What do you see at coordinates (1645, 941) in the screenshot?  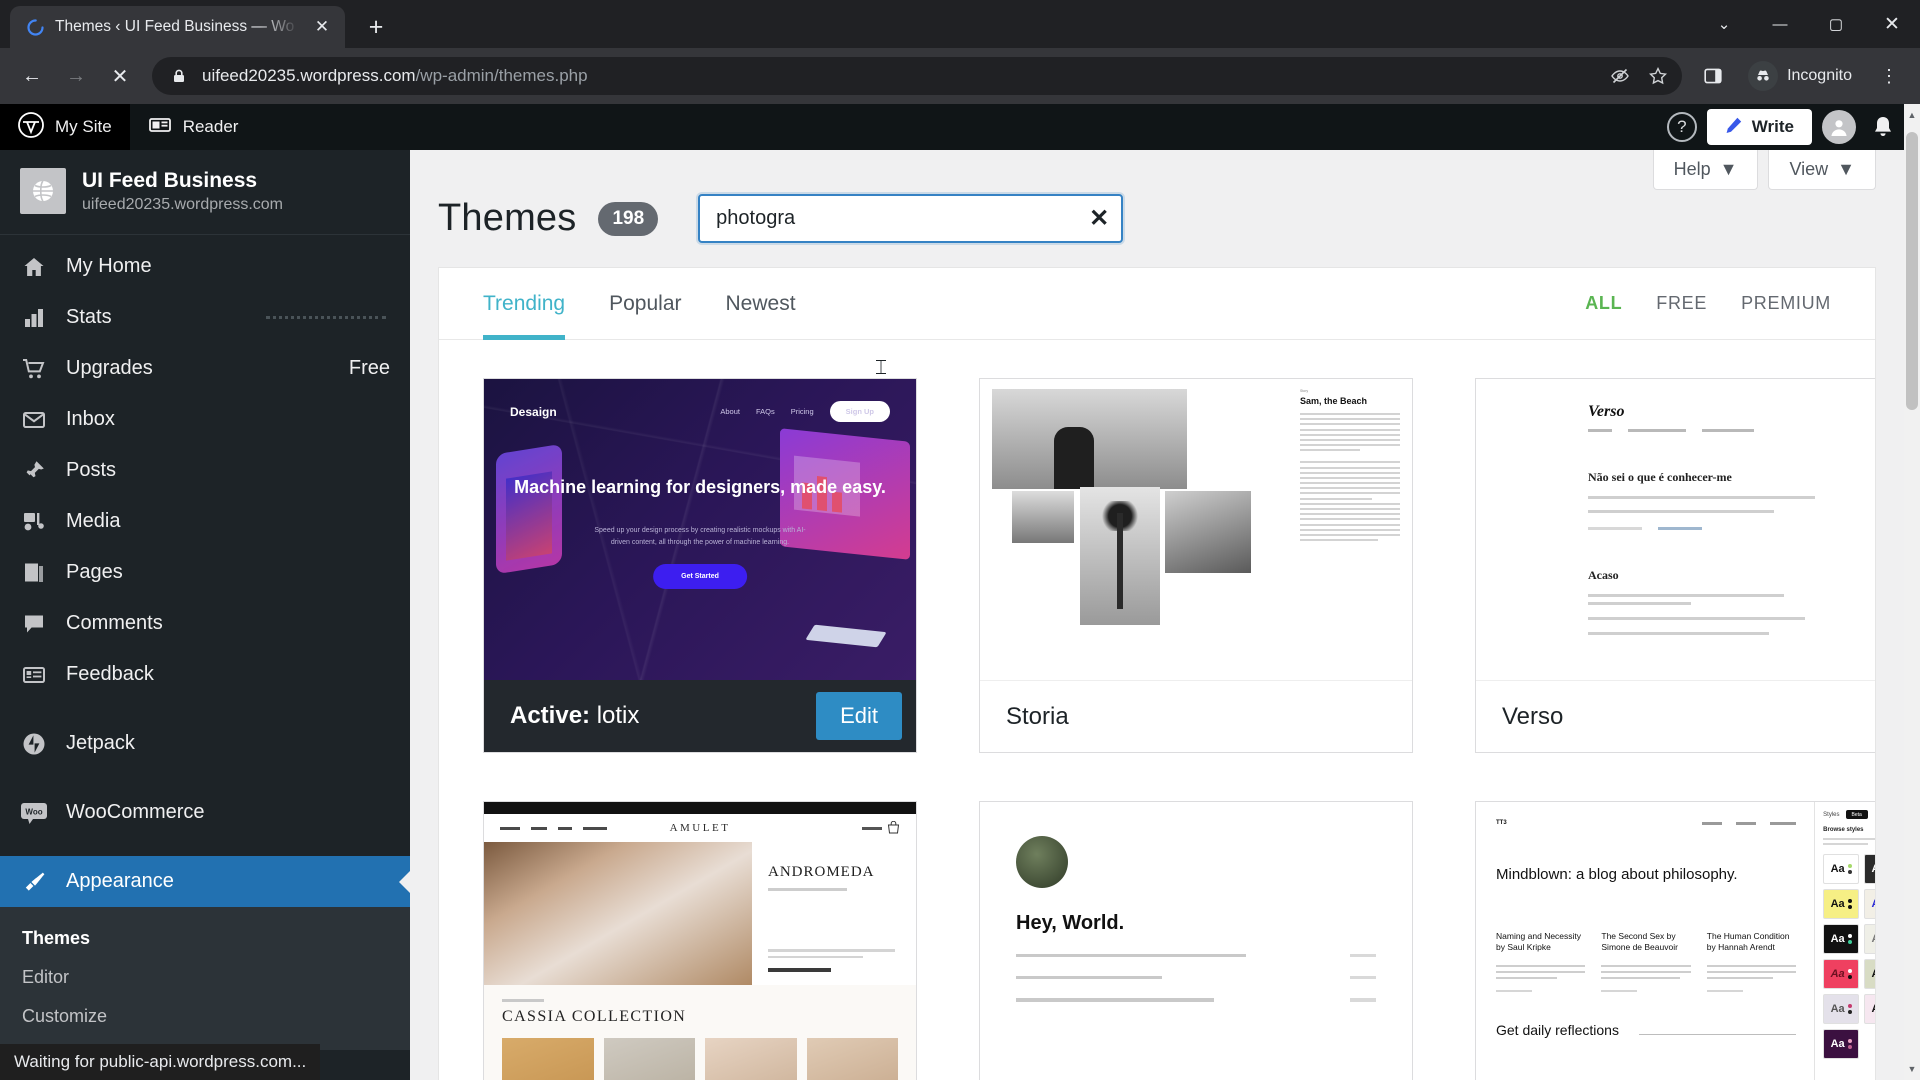 I see `preview-main: TT3 Mindblown: a blog about philosophy.` at bounding box center [1645, 941].